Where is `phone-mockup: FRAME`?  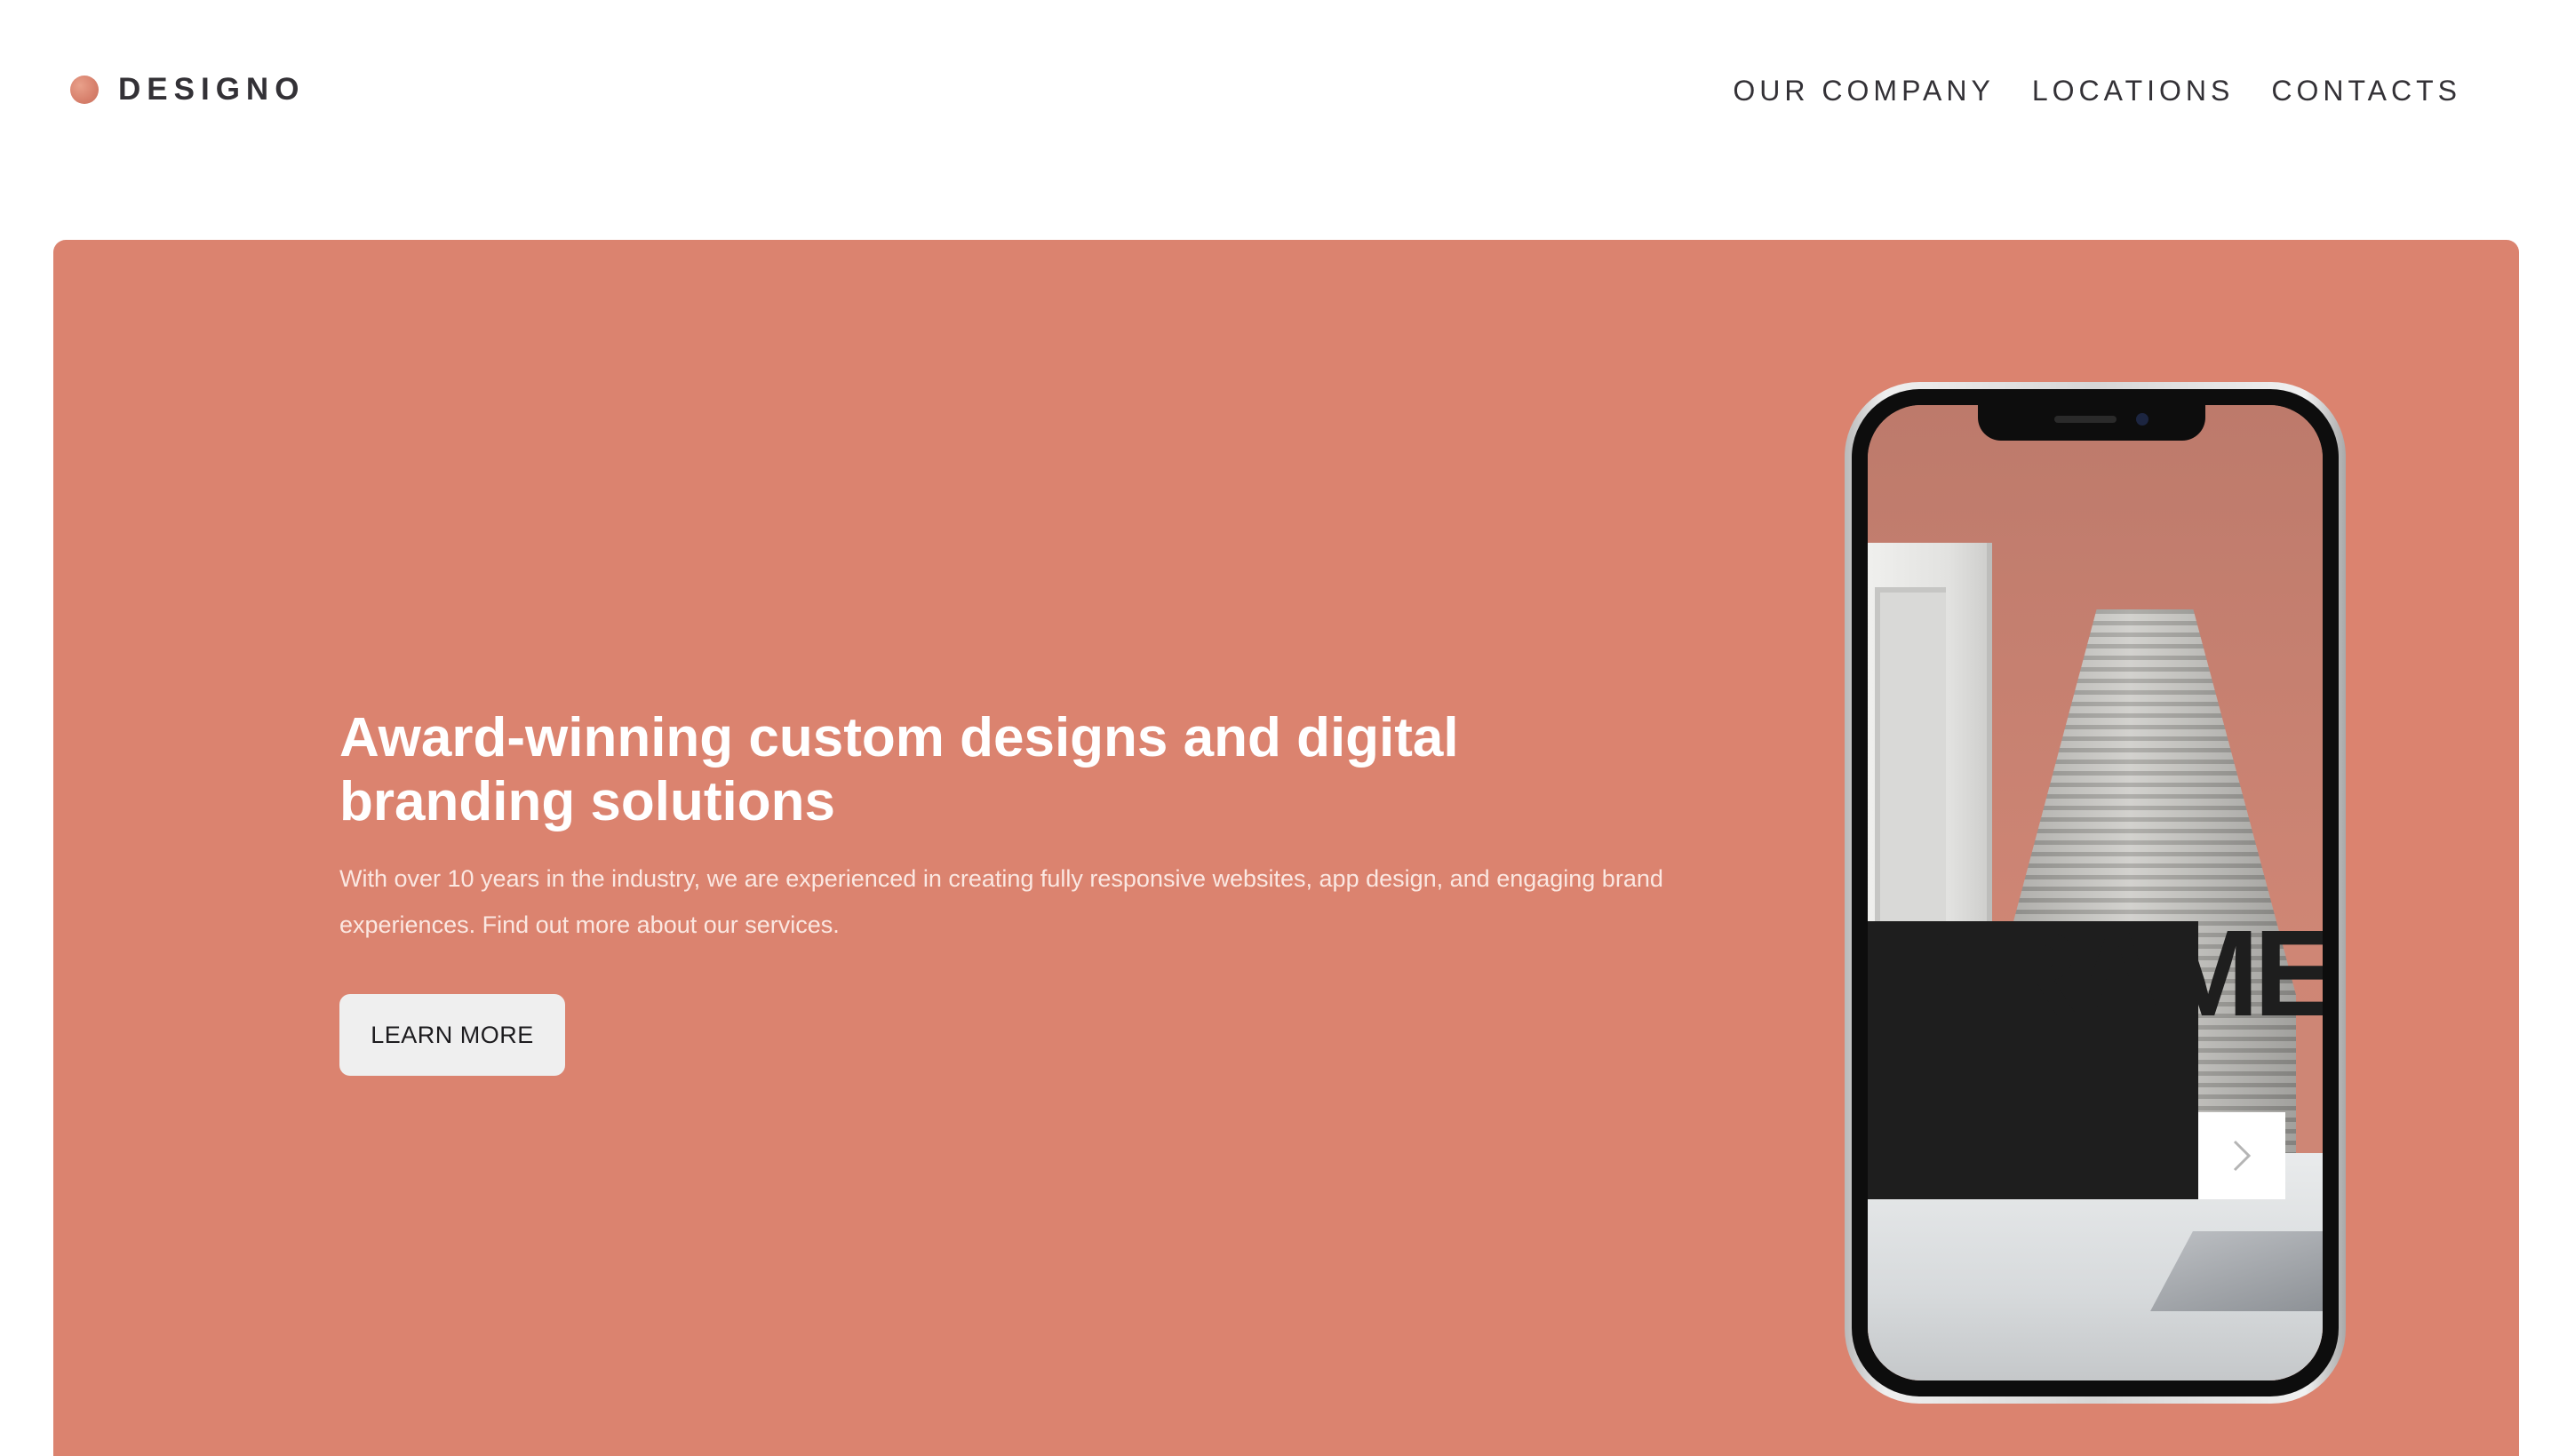
phone-mockup: FRAME is located at coordinates (2095, 893).